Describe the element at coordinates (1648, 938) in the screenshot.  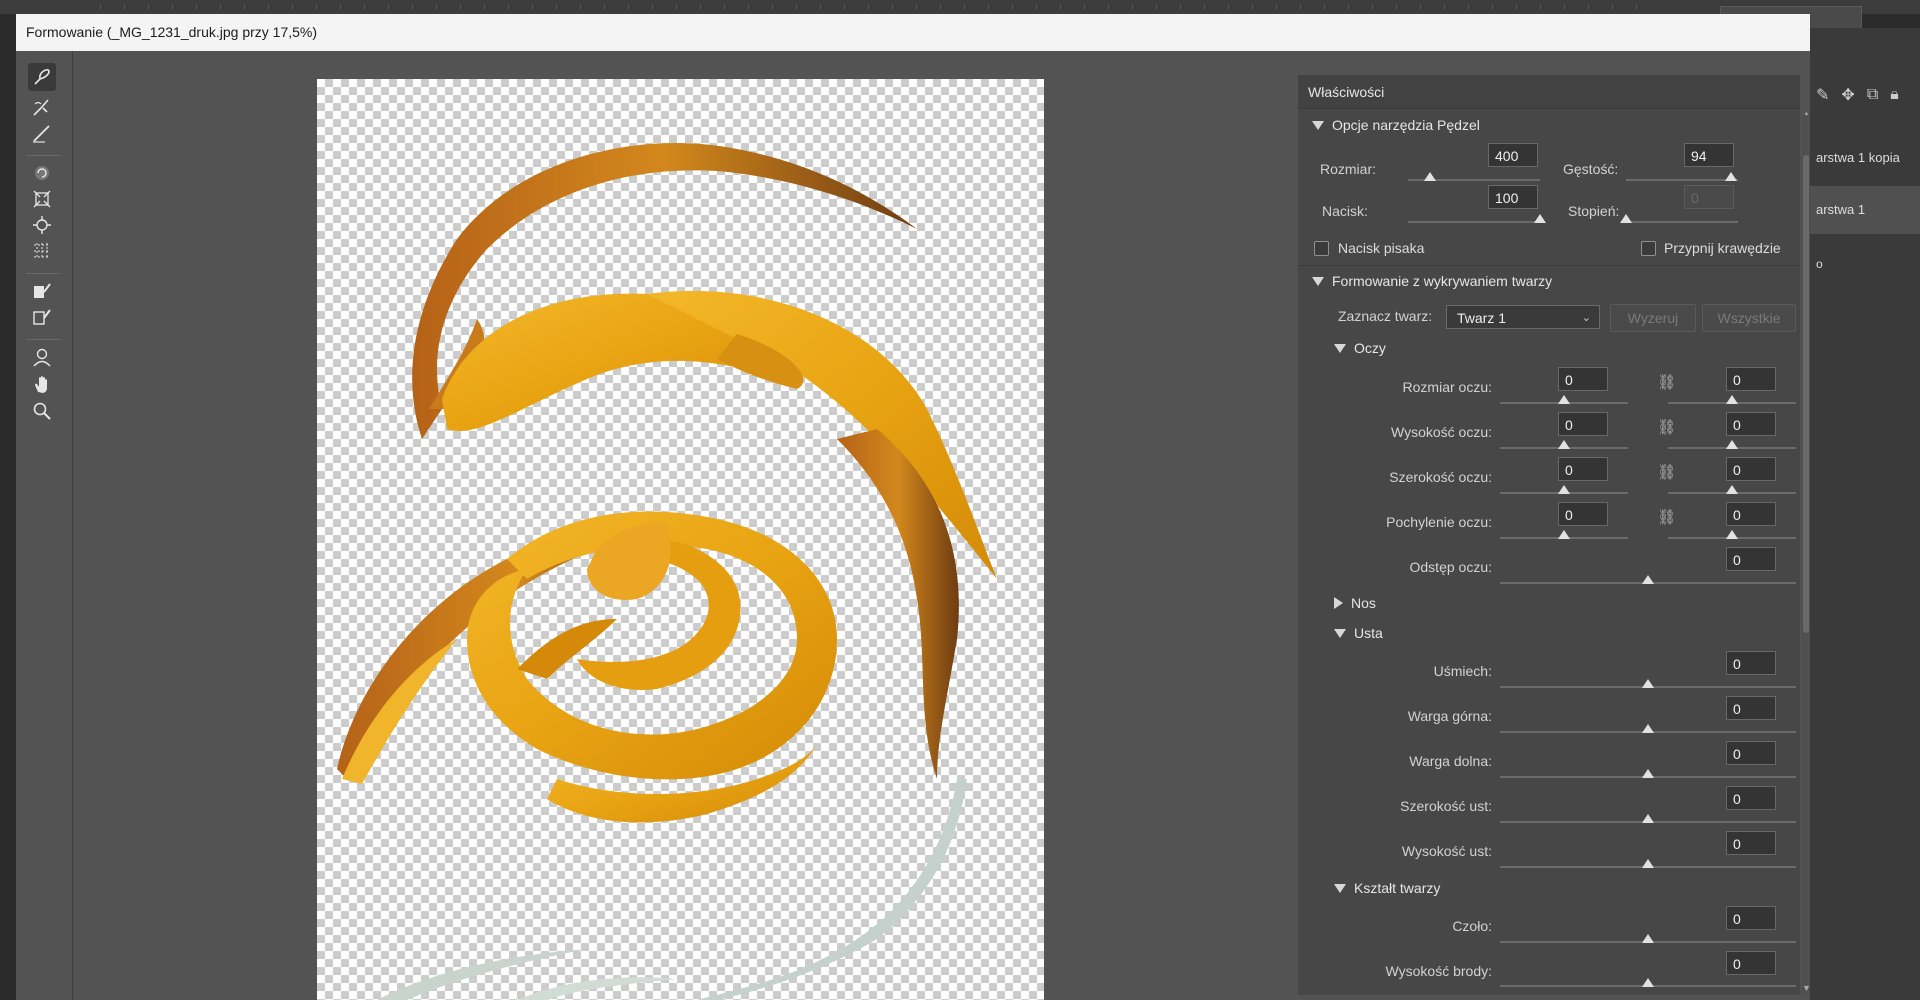
I see `forehead-thumb` at that location.